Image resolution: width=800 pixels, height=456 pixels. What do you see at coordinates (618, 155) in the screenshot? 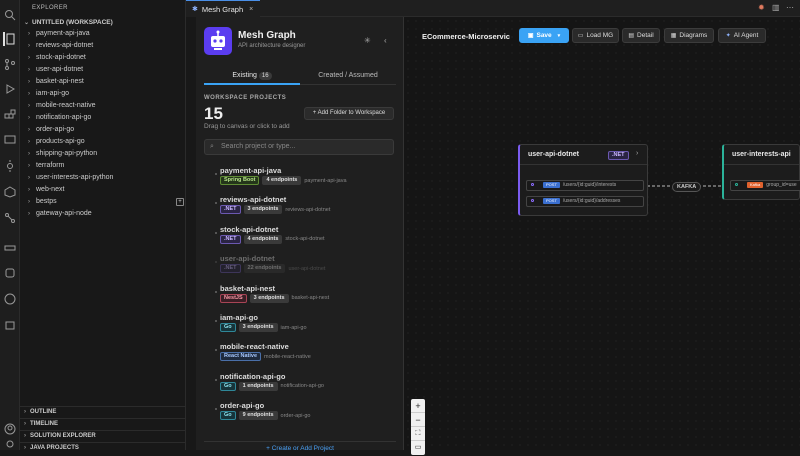
I see `tech-badge: .NET` at bounding box center [618, 155].